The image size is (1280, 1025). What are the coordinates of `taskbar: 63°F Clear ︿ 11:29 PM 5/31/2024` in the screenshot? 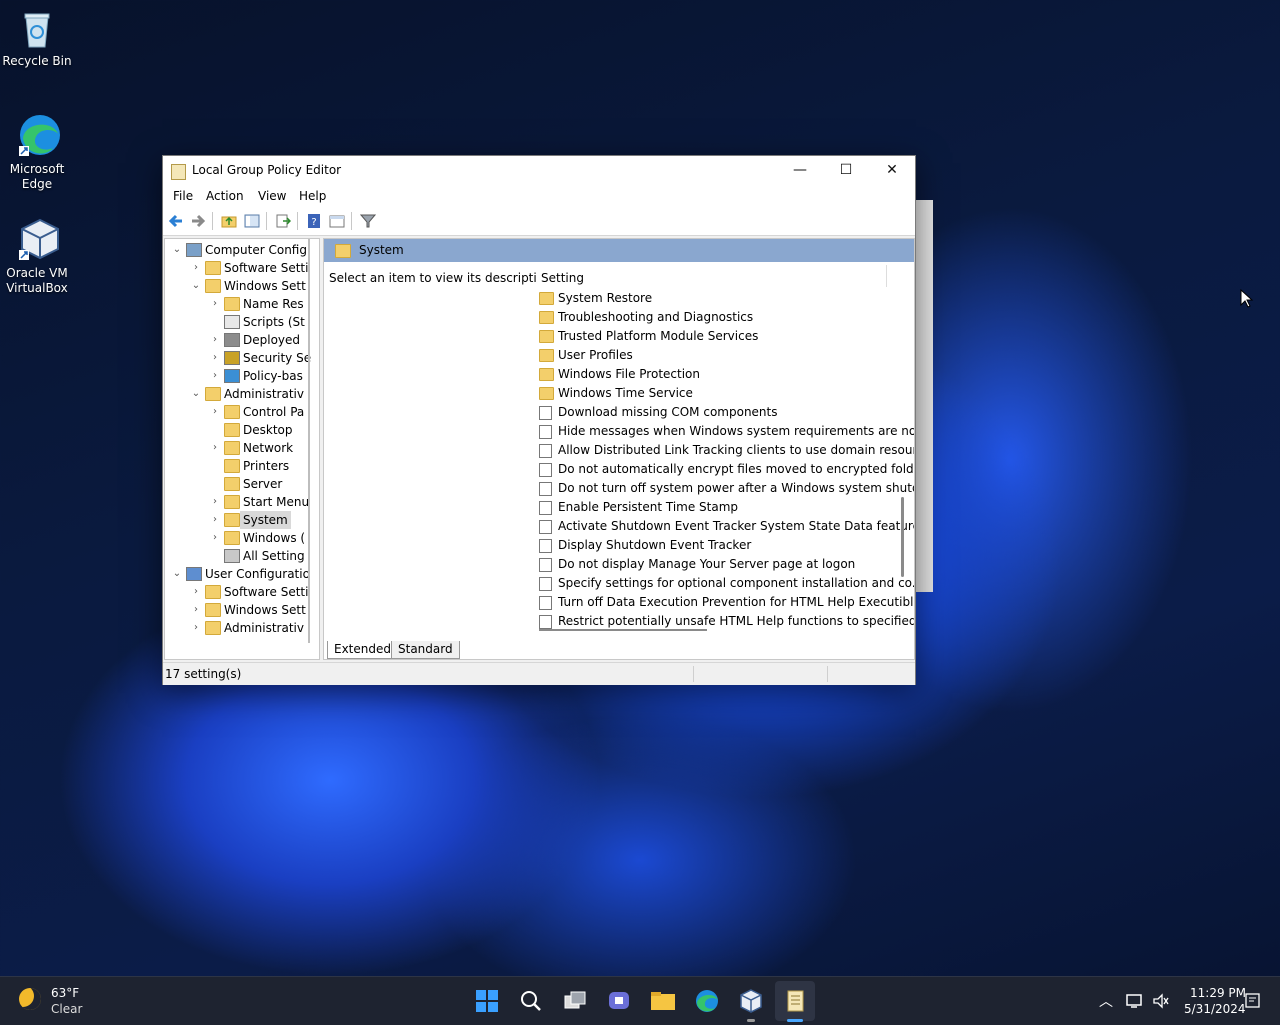 It's located at (640, 1000).